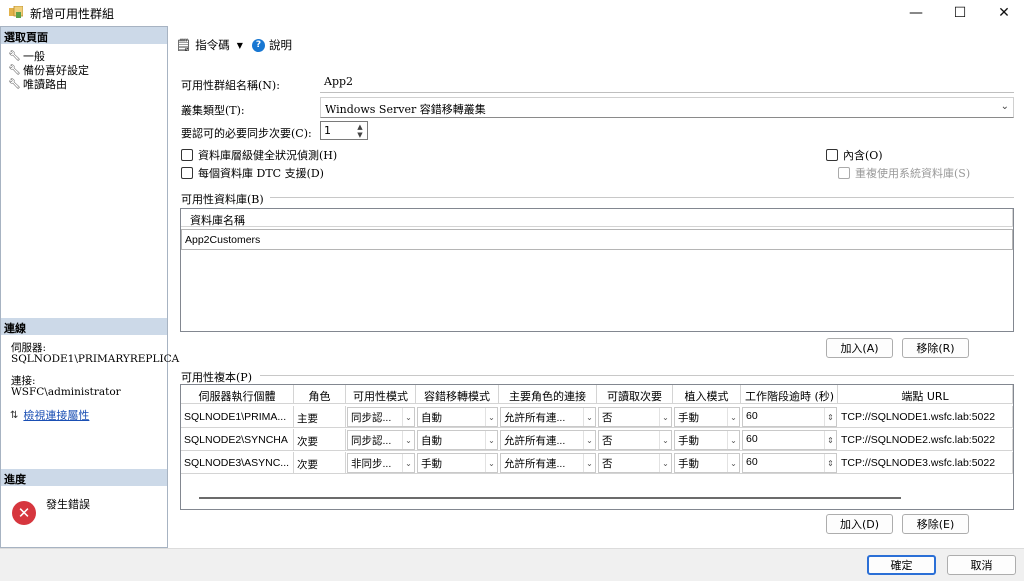 Image resolution: width=1024 pixels, height=581 pixels. What do you see at coordinates (925, 417) in the screenshot?
I see `endpoint-url-cell: TCP://SQLNODE1.wsfc.lab:5022` at bounding box center [925, 417].